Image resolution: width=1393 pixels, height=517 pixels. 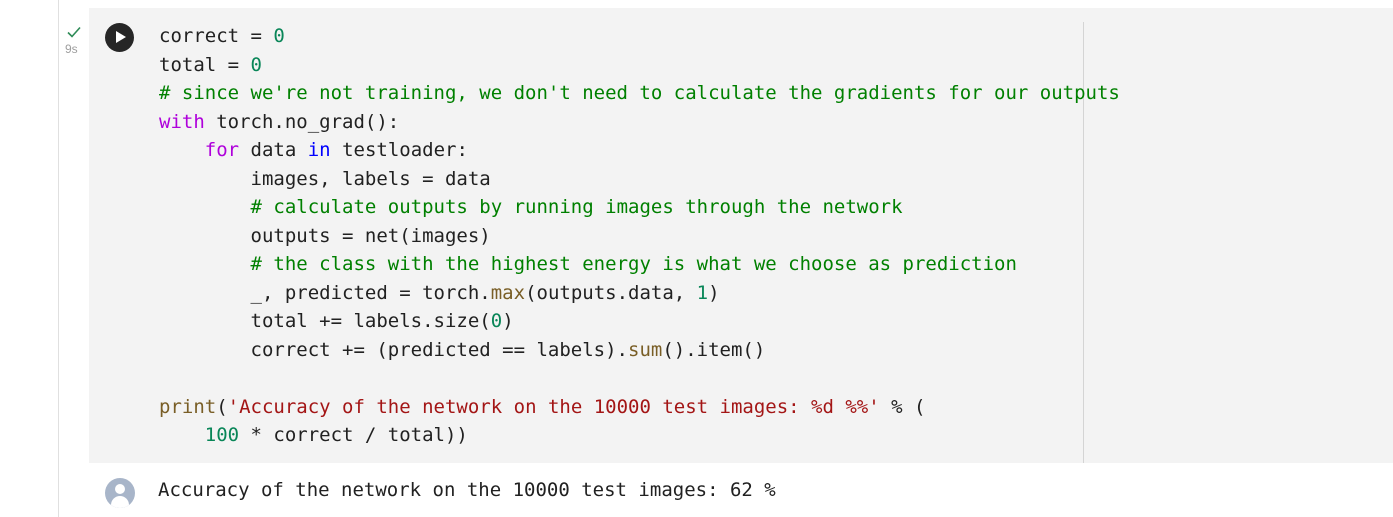 I want to click on code-token: outputs = net(images), so click(x=325, y=235).